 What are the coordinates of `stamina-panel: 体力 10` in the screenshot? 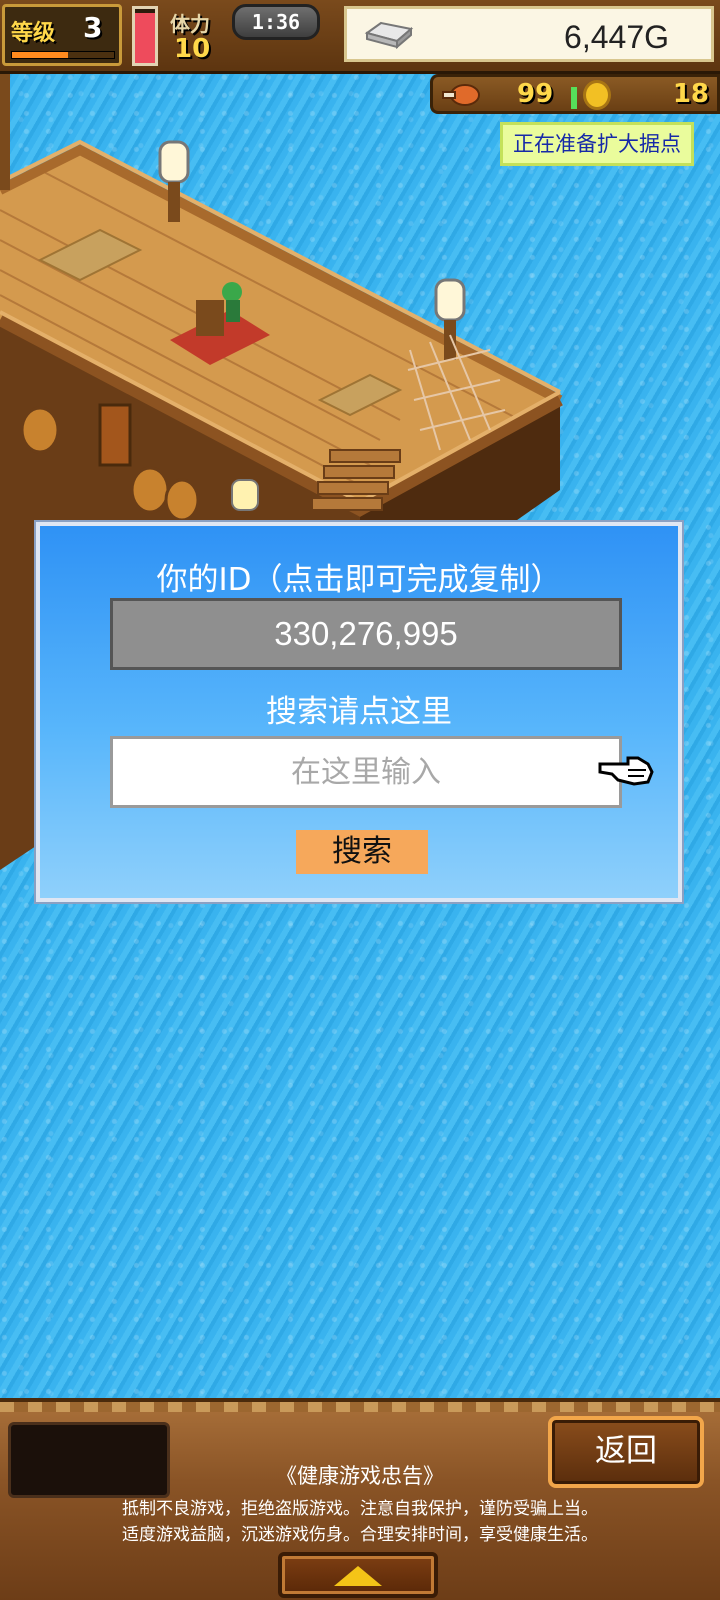 It's located at (199, 35).